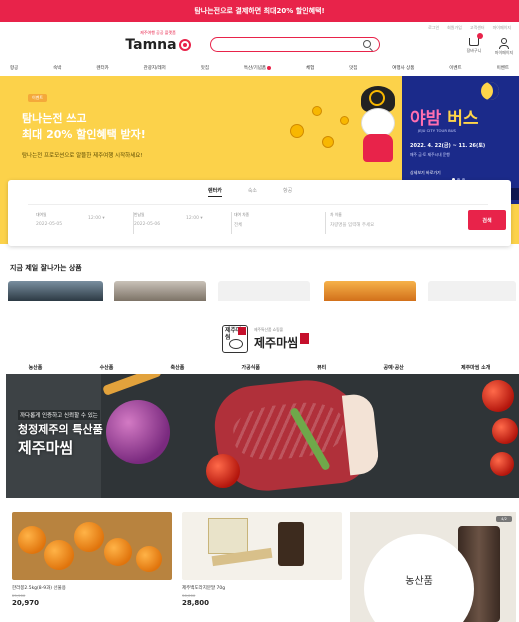 This screenshot has height=622, width=519. What do you see at coordinates (60, 223) in the screenshot?
I see `pickup-date-field: 대여일 2022-05-05` at bounding box center [60, 223].